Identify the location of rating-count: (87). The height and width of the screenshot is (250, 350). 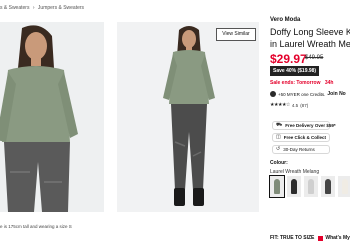
(304, 105).